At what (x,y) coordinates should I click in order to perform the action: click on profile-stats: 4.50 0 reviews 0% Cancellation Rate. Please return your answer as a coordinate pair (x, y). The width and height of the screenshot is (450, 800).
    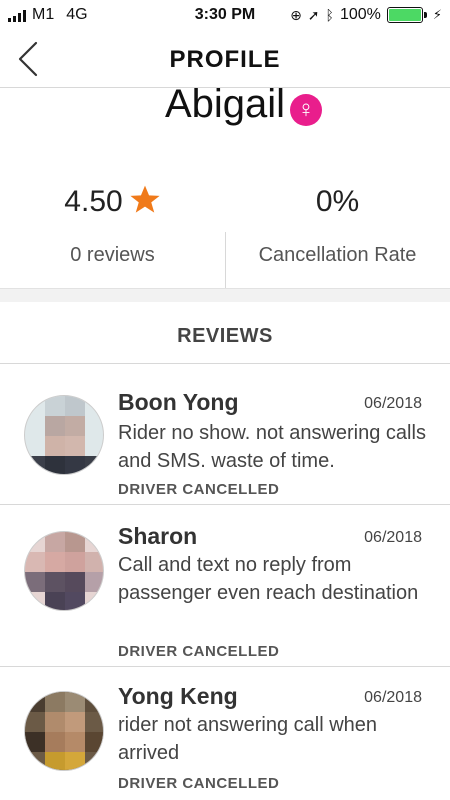
    Looking at the image, I should click on (225, 234).